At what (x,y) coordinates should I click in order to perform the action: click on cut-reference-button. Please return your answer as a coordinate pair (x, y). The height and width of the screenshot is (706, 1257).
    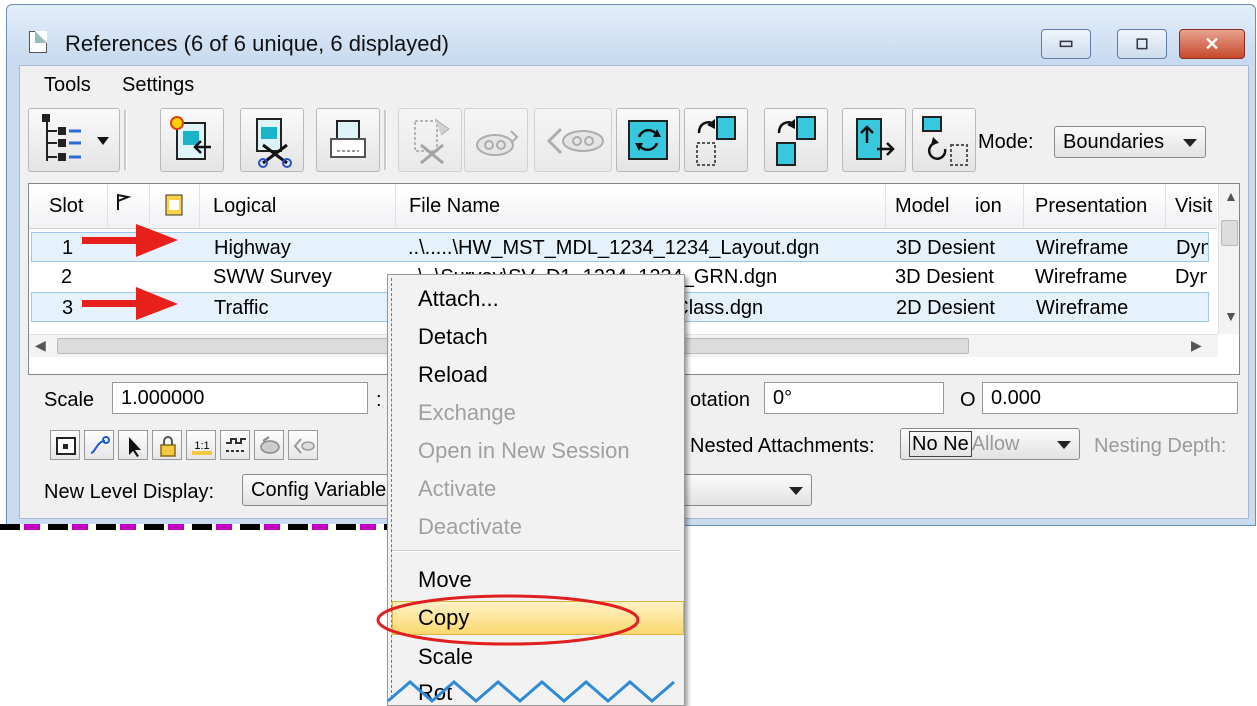
    Looking at the image, I should click on (430, 140).